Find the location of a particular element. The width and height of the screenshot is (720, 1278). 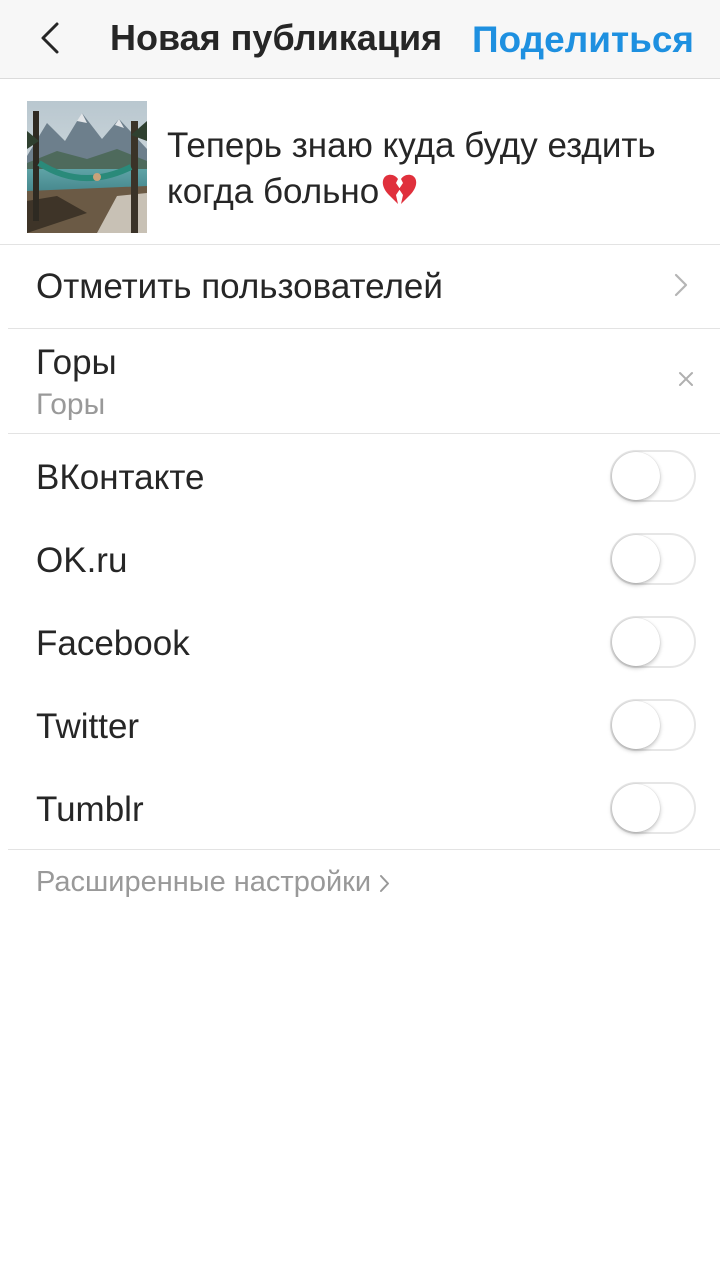

chevron-left-icon is located at coordinates (50, 38).